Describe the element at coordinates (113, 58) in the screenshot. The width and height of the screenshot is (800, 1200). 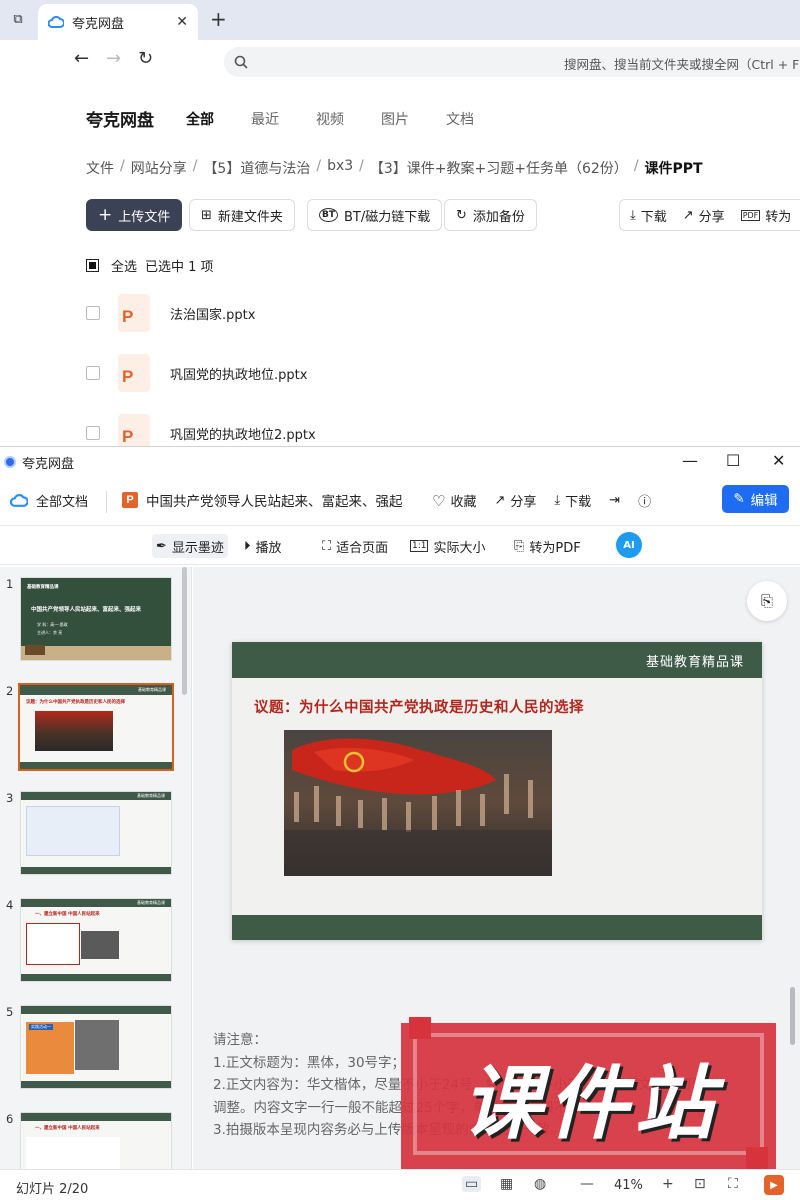
I see `forward-arrow-icon: →` at that location.